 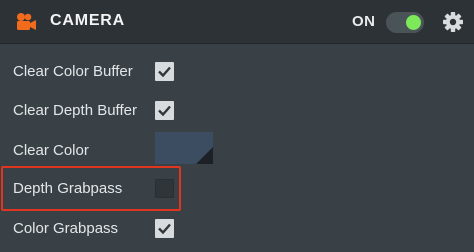 What do you see at coordinates (413, 22) in the screenshot?
I see `toggle-knob` at bounding box center [413, 22].